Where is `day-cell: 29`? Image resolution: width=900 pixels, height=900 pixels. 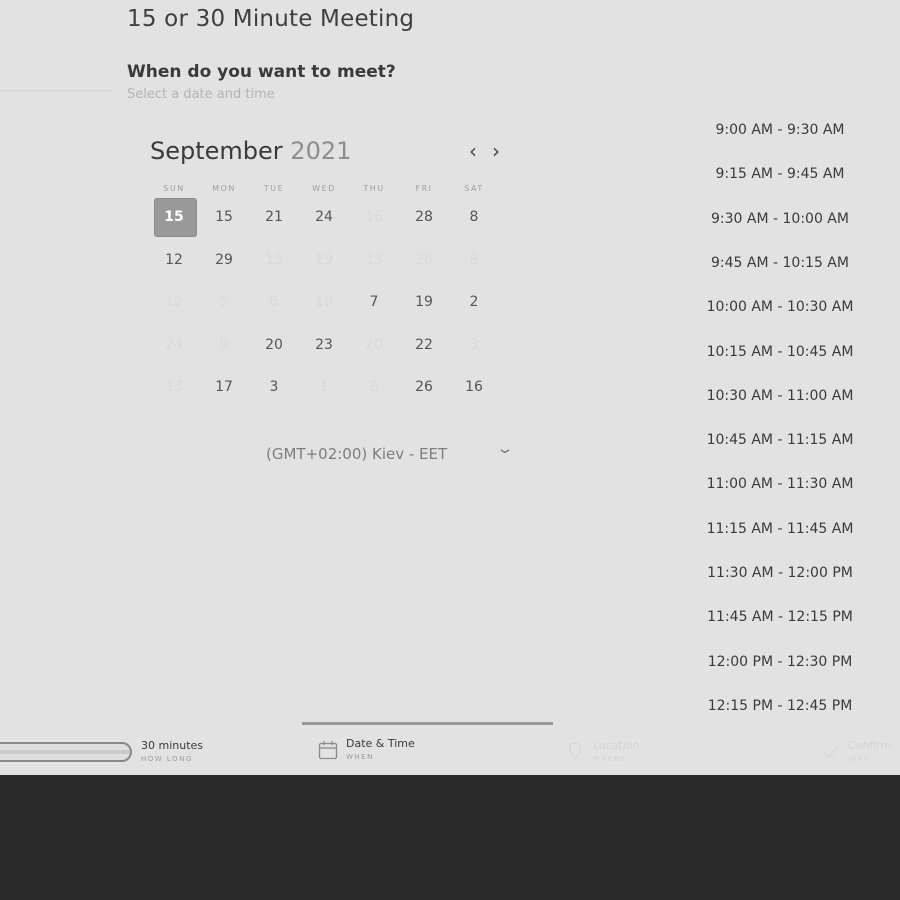
day-cell: 29 is located at coordinates (224, 260).